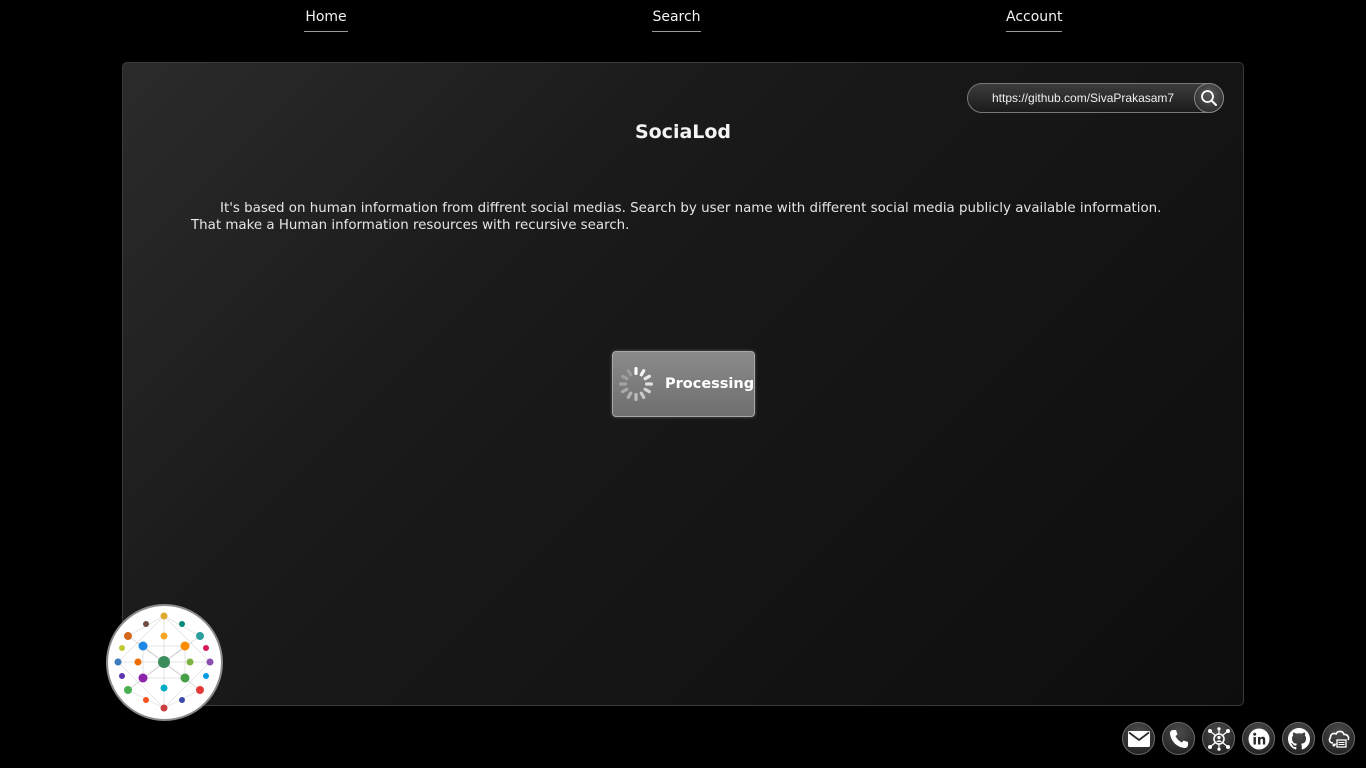  I want to click on cloud-icon, so click(1338, 739).